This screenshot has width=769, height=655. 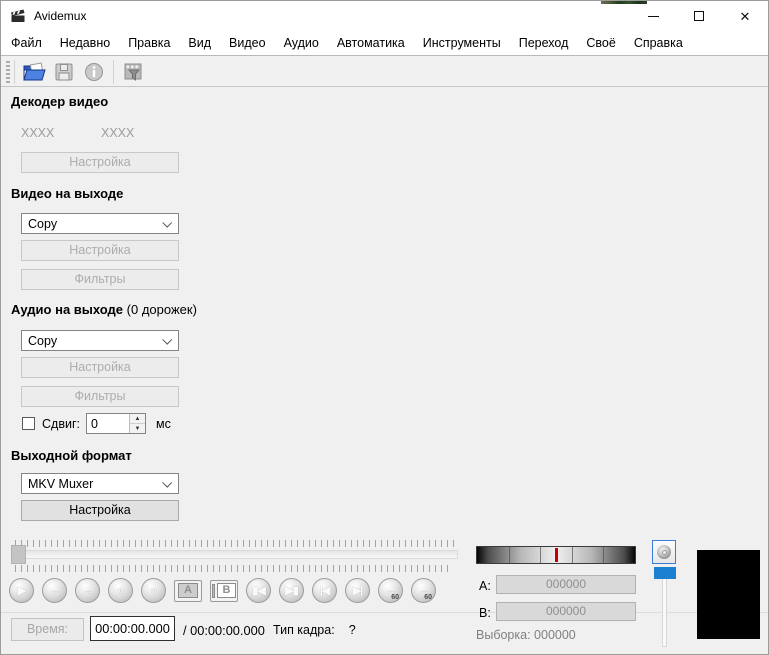 I want to click on time-button: Время:, so click(x=47, y=629).